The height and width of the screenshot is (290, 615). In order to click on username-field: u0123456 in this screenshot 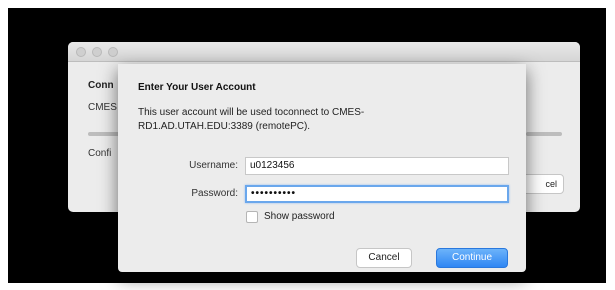, I will do `click(377, 166)`.